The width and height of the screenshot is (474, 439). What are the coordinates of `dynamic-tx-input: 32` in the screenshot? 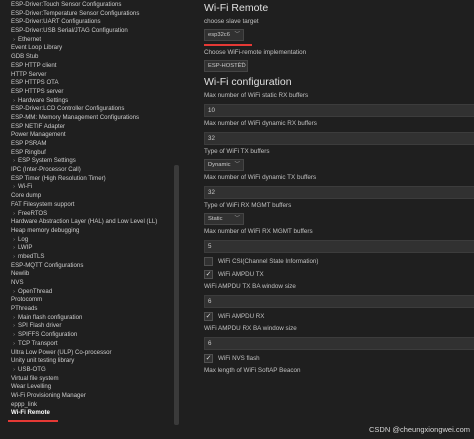 It's located at (339, 192).